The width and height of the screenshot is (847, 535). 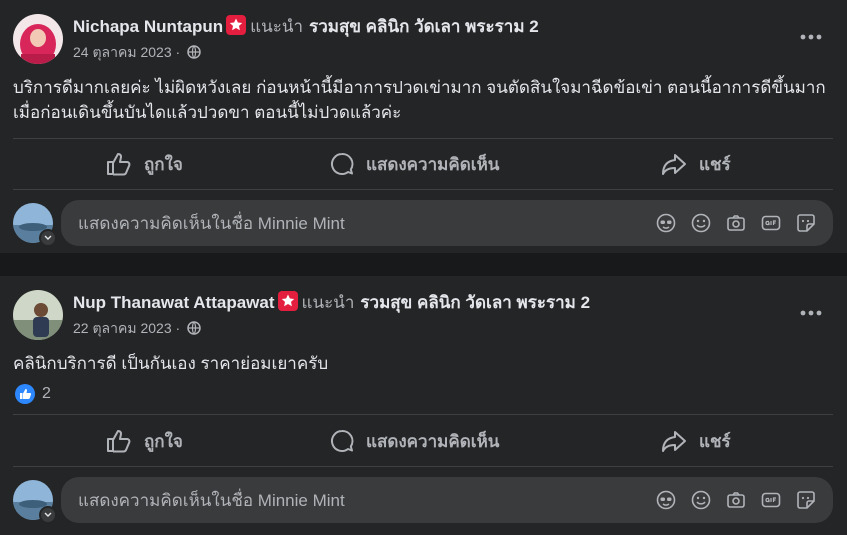 I want to click on author-name: Nichapa Nuntapun, so click(x=148, y=26).